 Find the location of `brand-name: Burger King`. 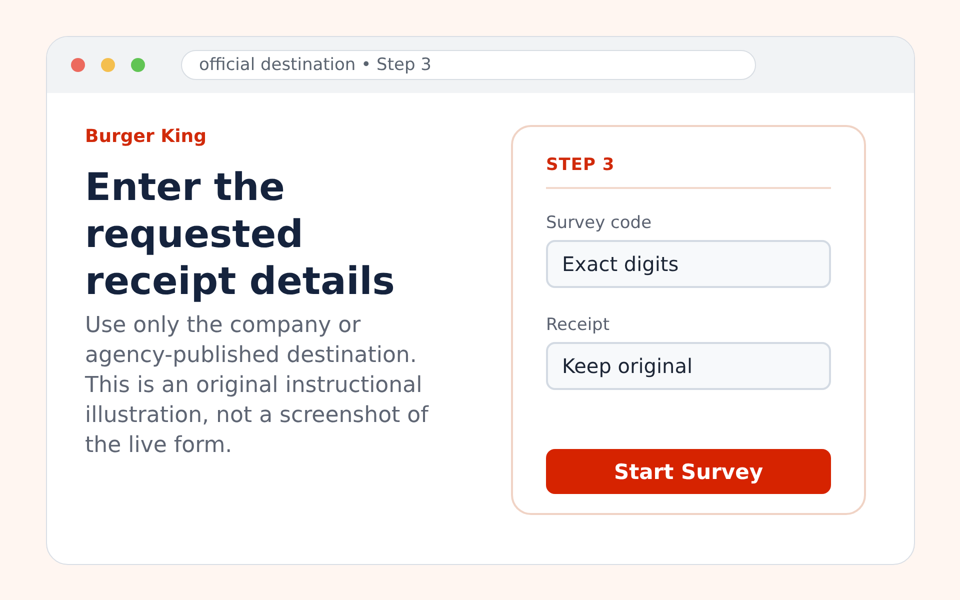

brand-name: Burger King is located at coordinates (145, 137).